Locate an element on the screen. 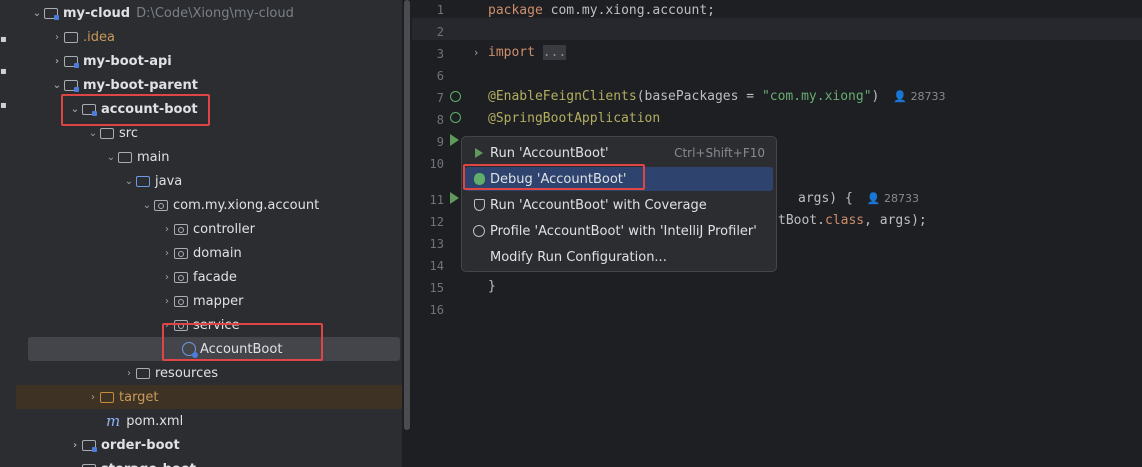 The image size is (1142, 467). code-line-12-tail: tBoot.class, args); is located at coordinates (852, 220).